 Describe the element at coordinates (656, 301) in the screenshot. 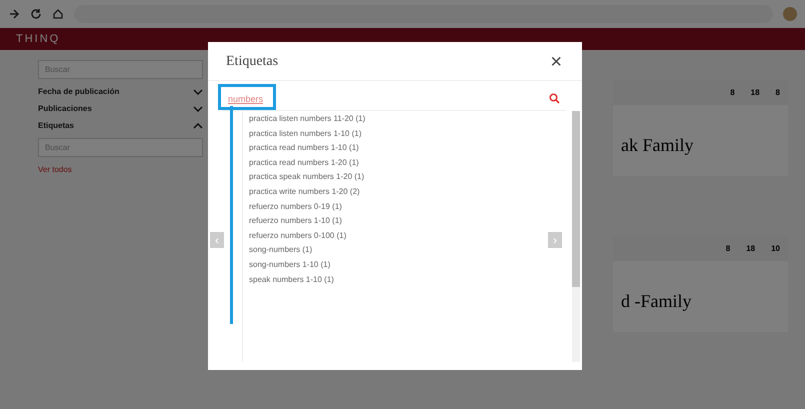

I see `post-title: d -Family` at that location.